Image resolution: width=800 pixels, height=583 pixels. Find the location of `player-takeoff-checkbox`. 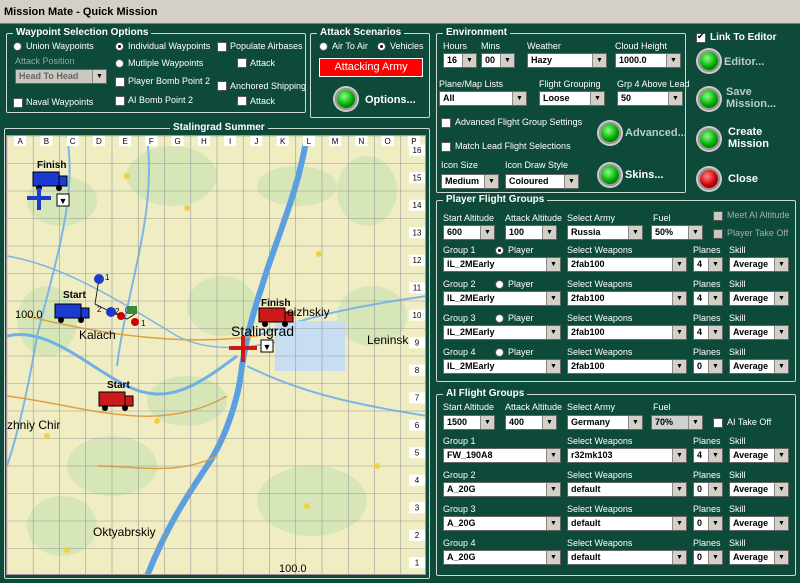

player-takeoff-checkbox is located at coordinates (718, 234).